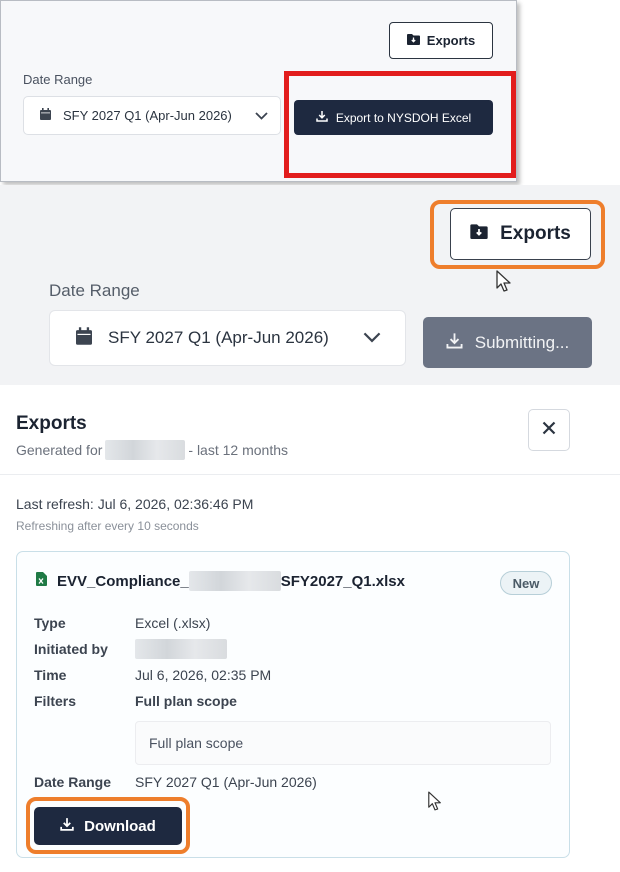 This screenshot has height=872, width=620. I want to click on new-badge: New, so click(526, 583).